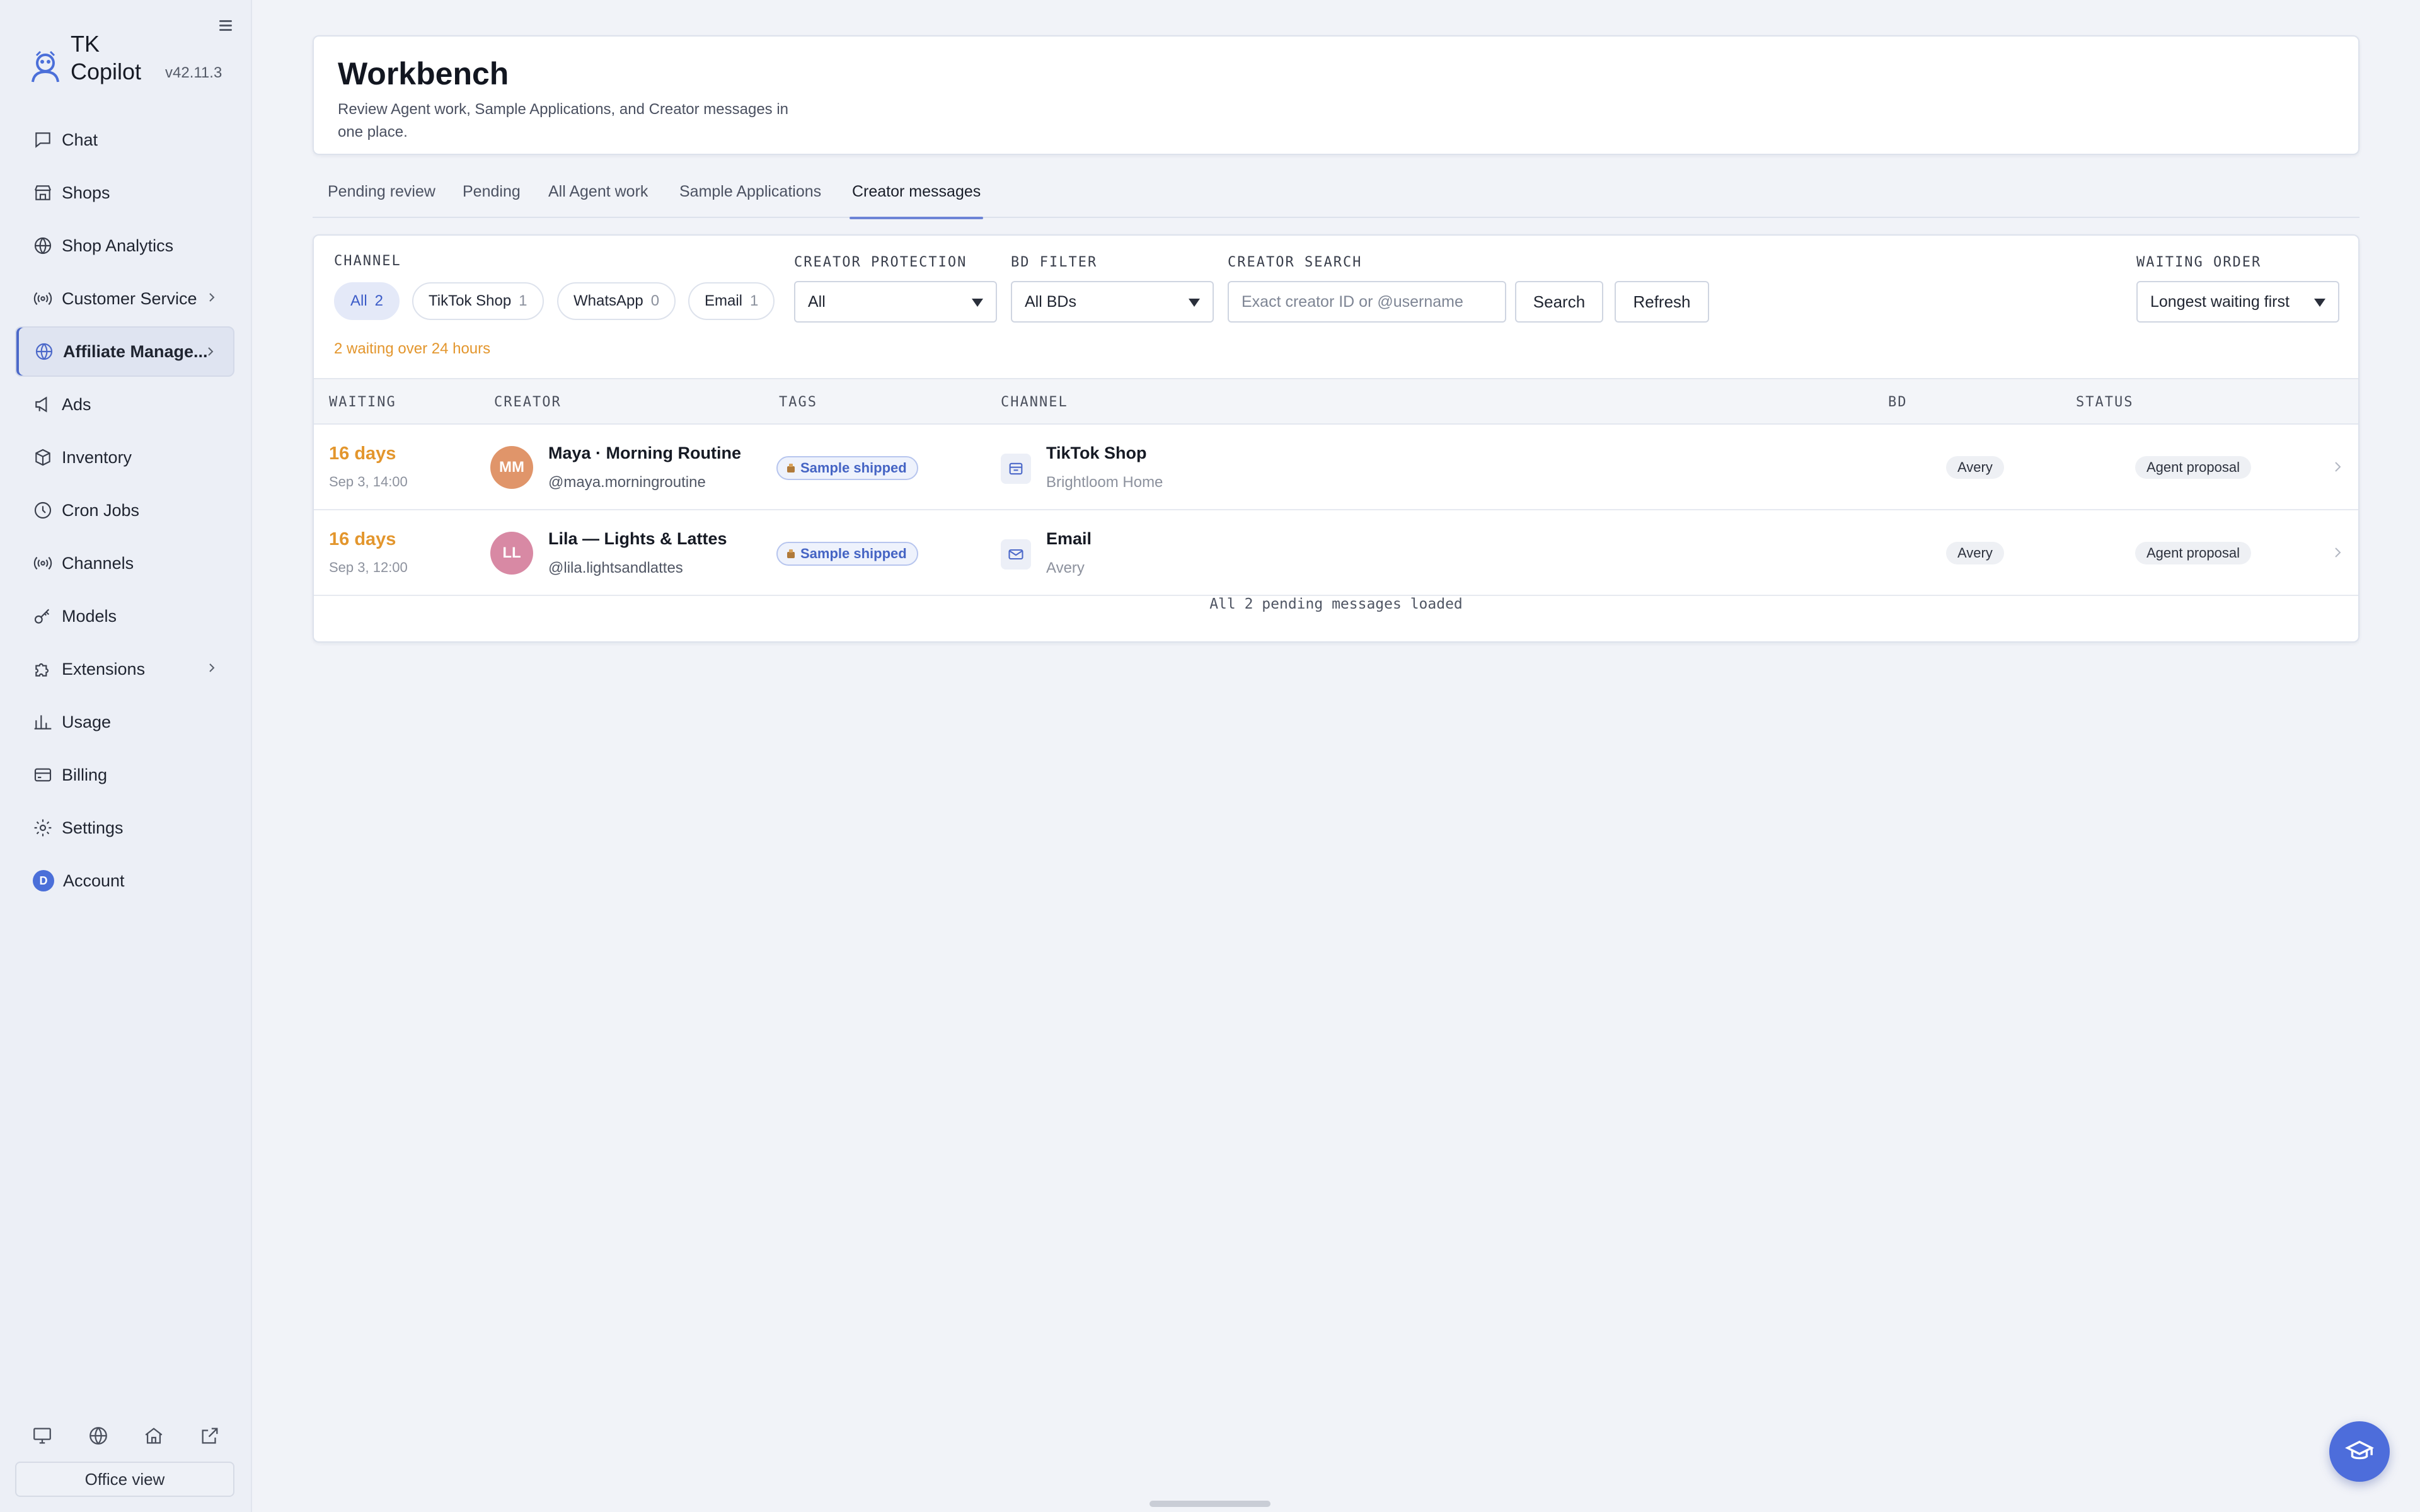 The width and height of the screenshot is (2420, 1512). I want to click on channel-chip-whatsapp: WhatsApp 0, so click(617, 301).